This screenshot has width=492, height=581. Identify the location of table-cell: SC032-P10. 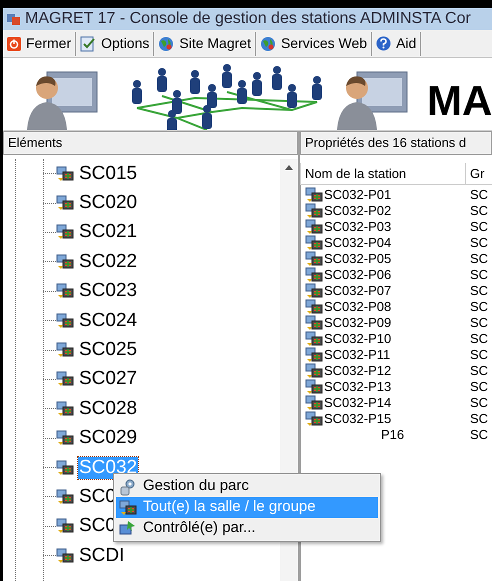
(358, 339).